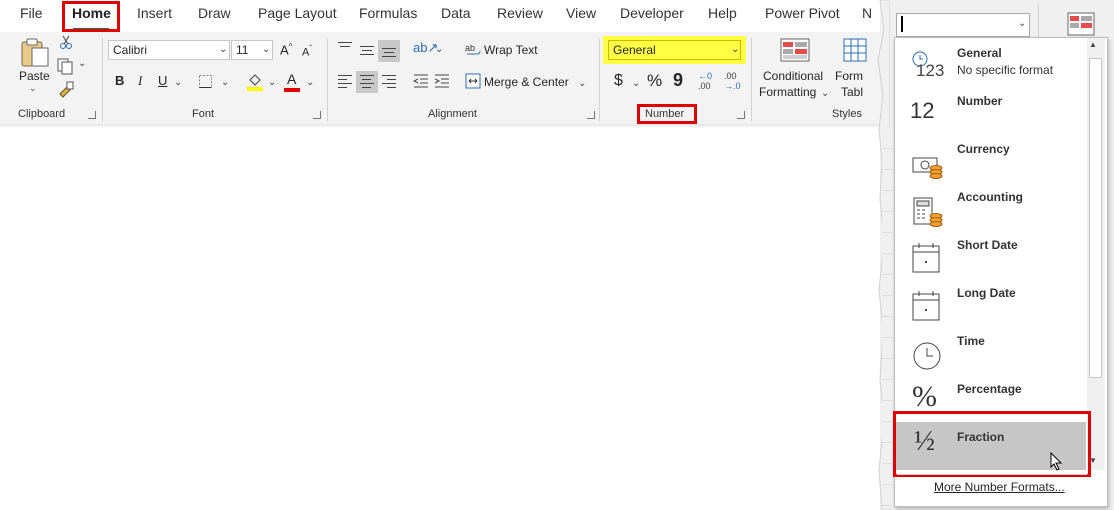  I want to click on font-launcher-icon, so click(317, 115).